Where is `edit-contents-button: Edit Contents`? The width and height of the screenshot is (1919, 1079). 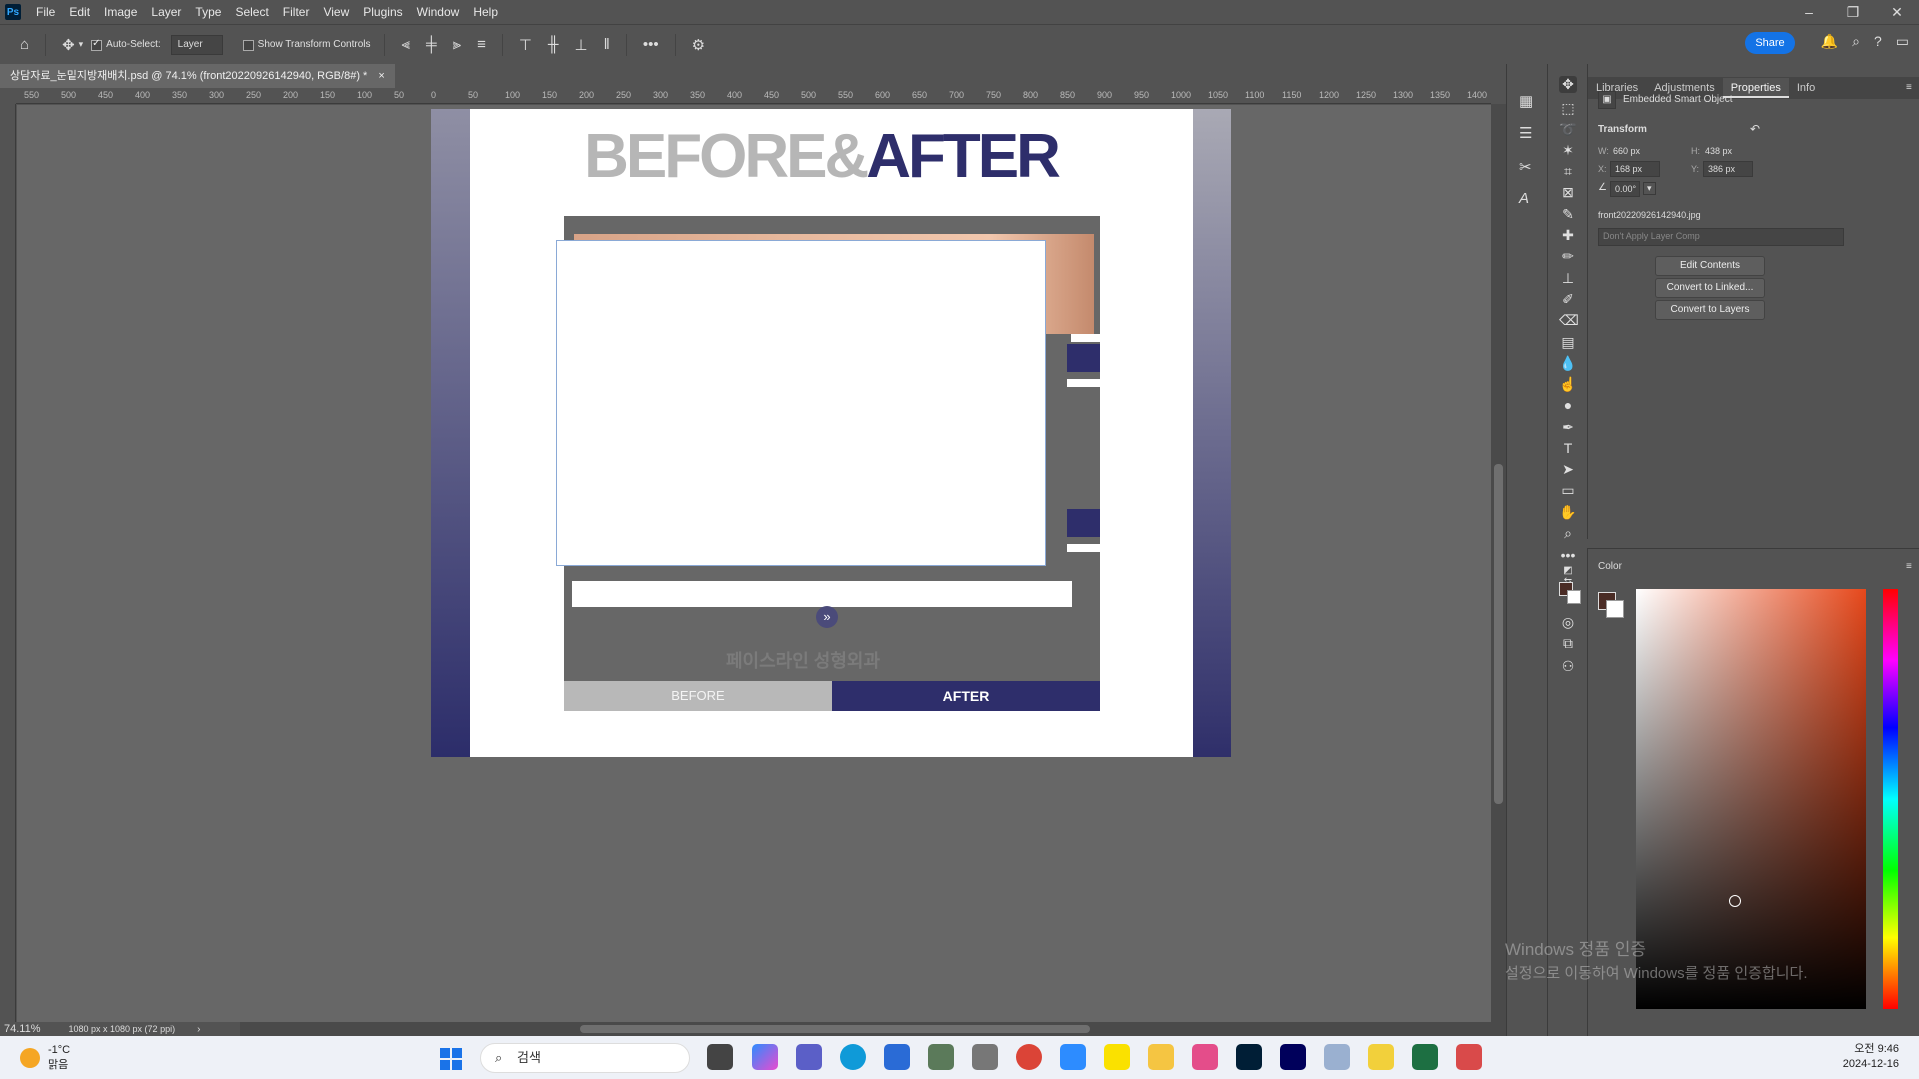 edit-contents-button: Edit Contents is located at coordinates (1710, 266).